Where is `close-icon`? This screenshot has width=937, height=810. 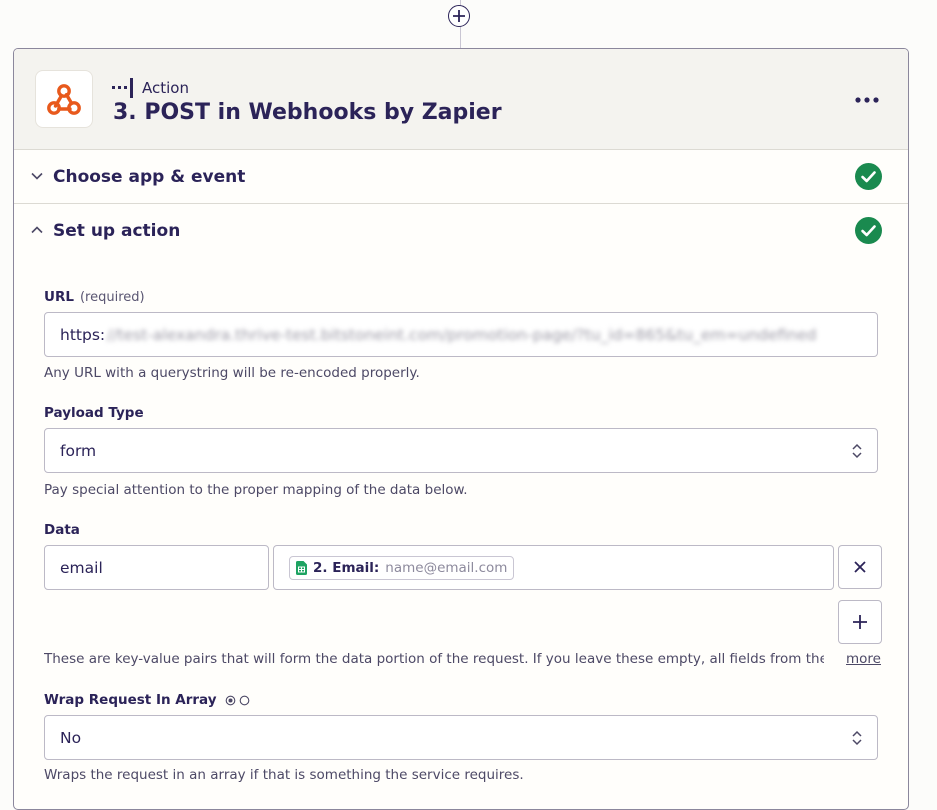 close-icon is located at coordinates (860, 567).